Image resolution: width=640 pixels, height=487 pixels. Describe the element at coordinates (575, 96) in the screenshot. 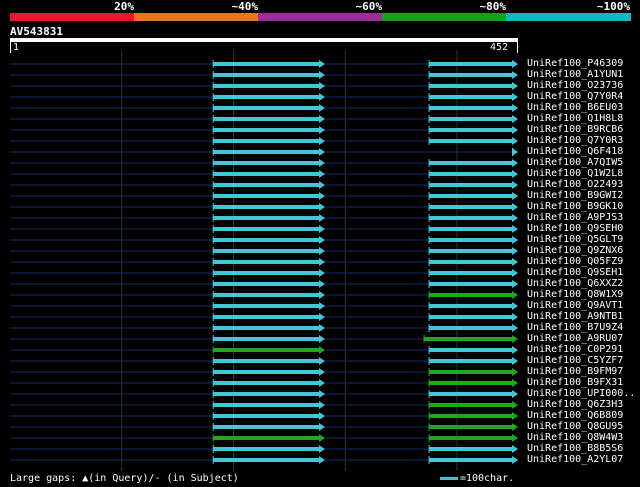

I see `hit-label: UniRef100_Q7Y0R4` at that location.